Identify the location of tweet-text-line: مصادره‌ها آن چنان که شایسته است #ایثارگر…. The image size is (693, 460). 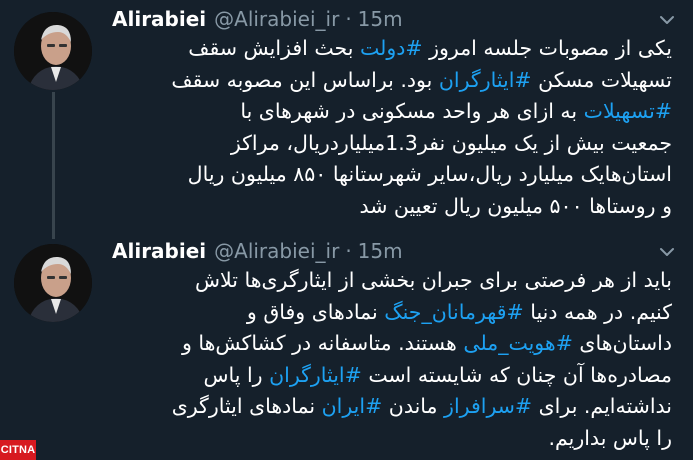
(389, 376).